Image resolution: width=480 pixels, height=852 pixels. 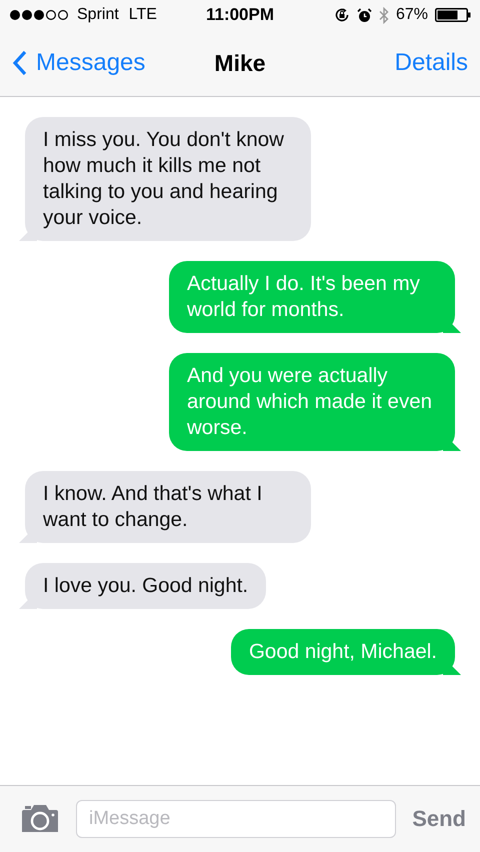 What do you see at coordinates (364, 15) in the screenshot?
I see `alarm-clock-icon` at bounding box center [364, 15].